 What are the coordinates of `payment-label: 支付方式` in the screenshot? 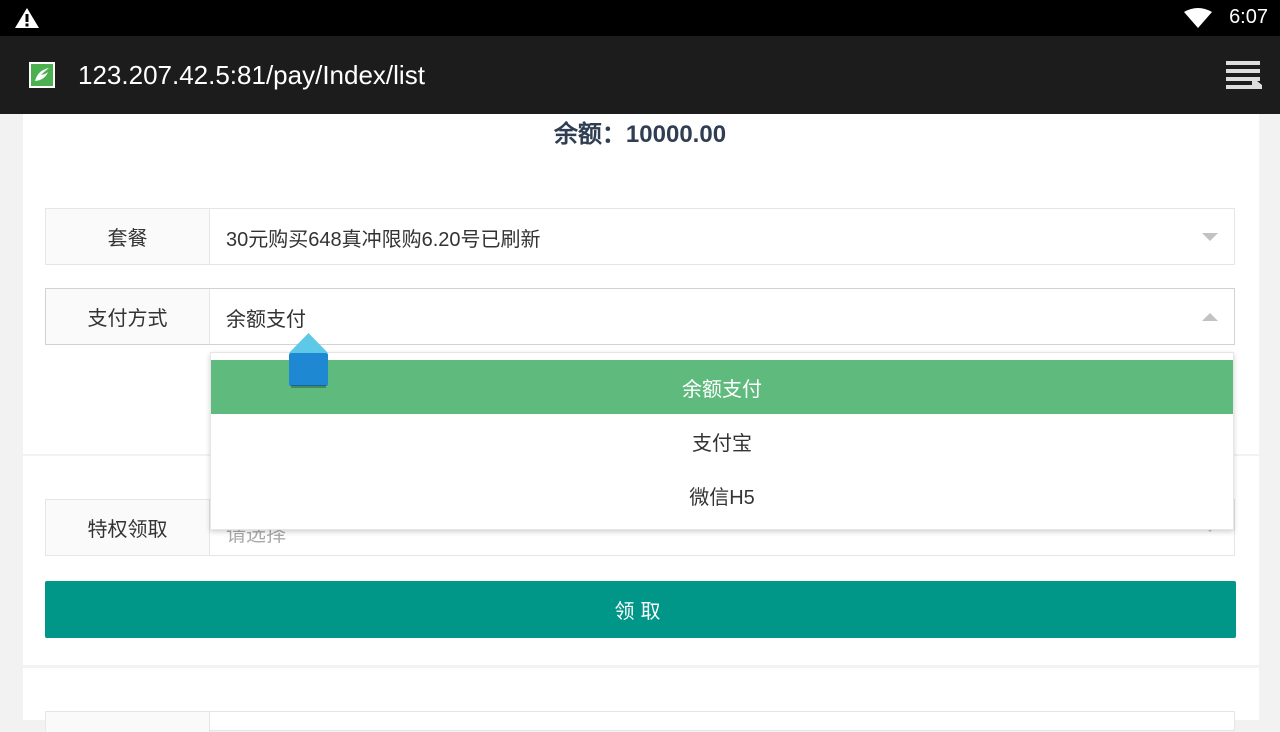 It's located at (128, 316).